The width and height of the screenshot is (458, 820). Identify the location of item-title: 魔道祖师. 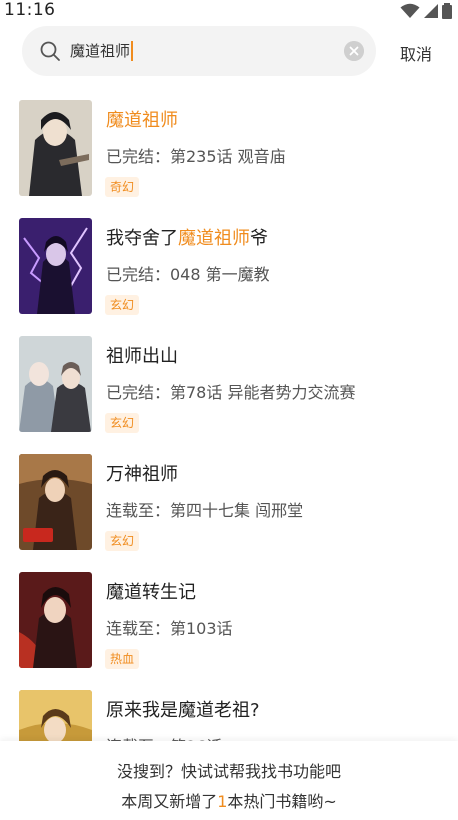
(142, 119).